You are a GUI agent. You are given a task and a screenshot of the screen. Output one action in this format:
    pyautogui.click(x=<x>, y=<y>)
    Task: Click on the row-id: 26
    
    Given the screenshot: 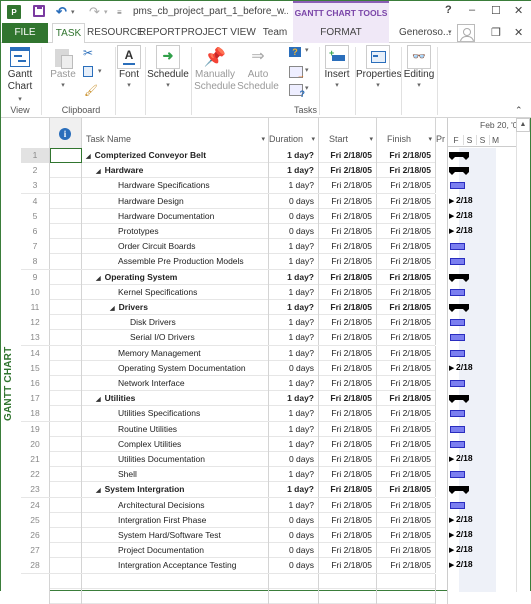 What is the action you would take?
    pyautogui.click(x=35, y=535)
    